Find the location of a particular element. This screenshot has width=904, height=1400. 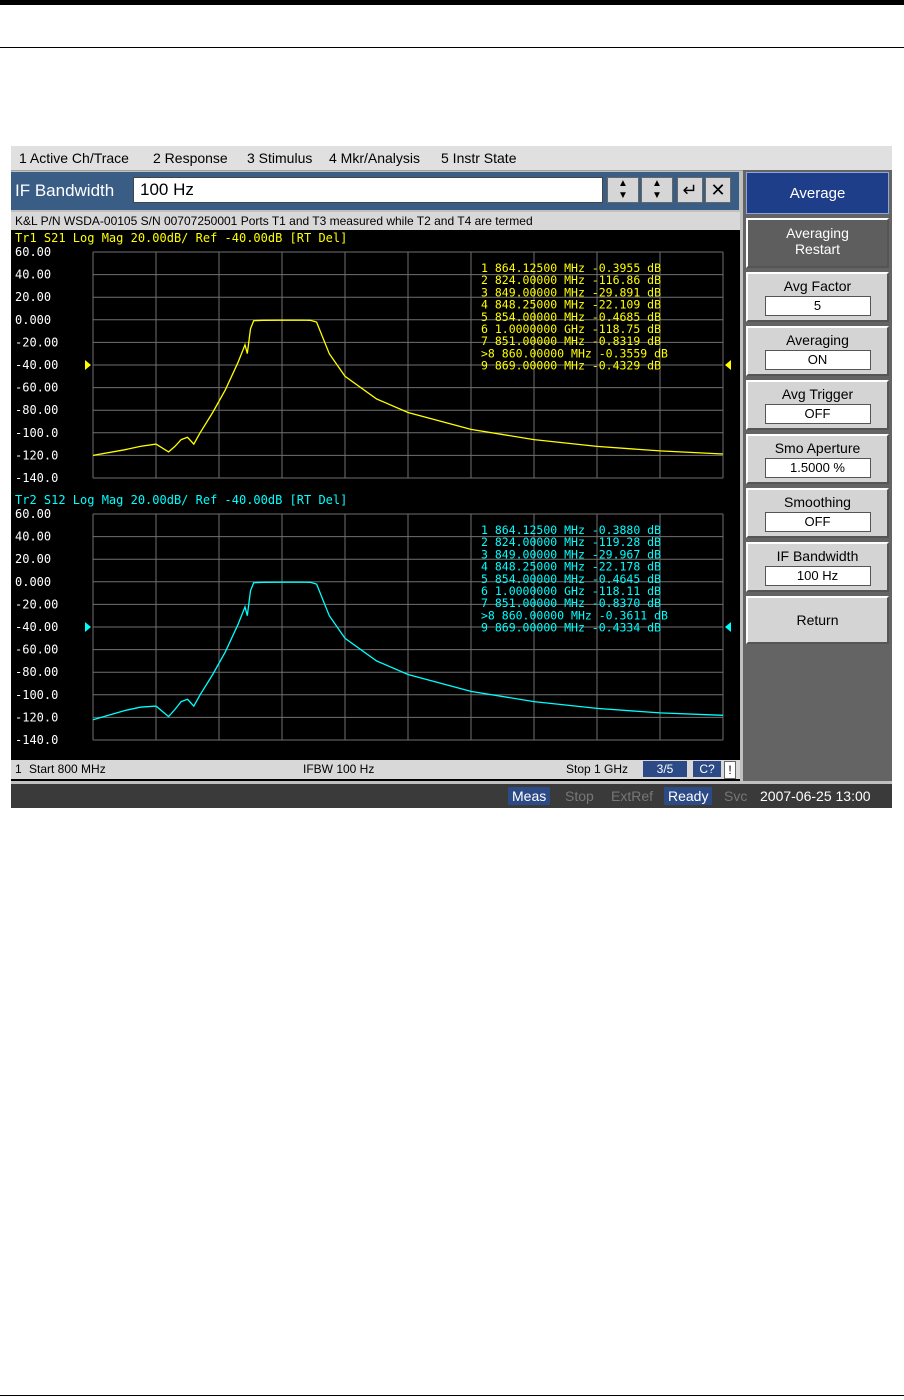

close-icon: ✕ is located at coordinates (718, 190).